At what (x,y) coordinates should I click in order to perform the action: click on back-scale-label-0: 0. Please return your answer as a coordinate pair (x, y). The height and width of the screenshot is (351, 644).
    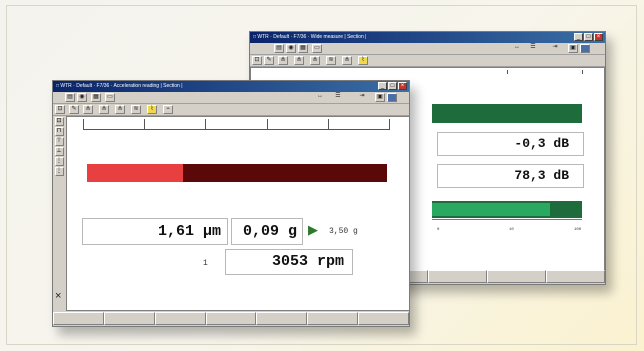
    Looking at the image, I should click on (438, 230).